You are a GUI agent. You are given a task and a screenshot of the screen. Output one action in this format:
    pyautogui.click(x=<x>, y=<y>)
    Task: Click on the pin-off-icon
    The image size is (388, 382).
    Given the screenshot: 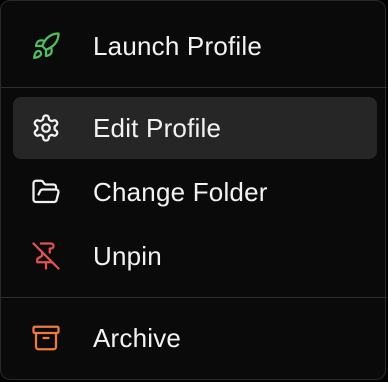 What is the action you would take?
    pyautogui.click(x=46, y=256)
    